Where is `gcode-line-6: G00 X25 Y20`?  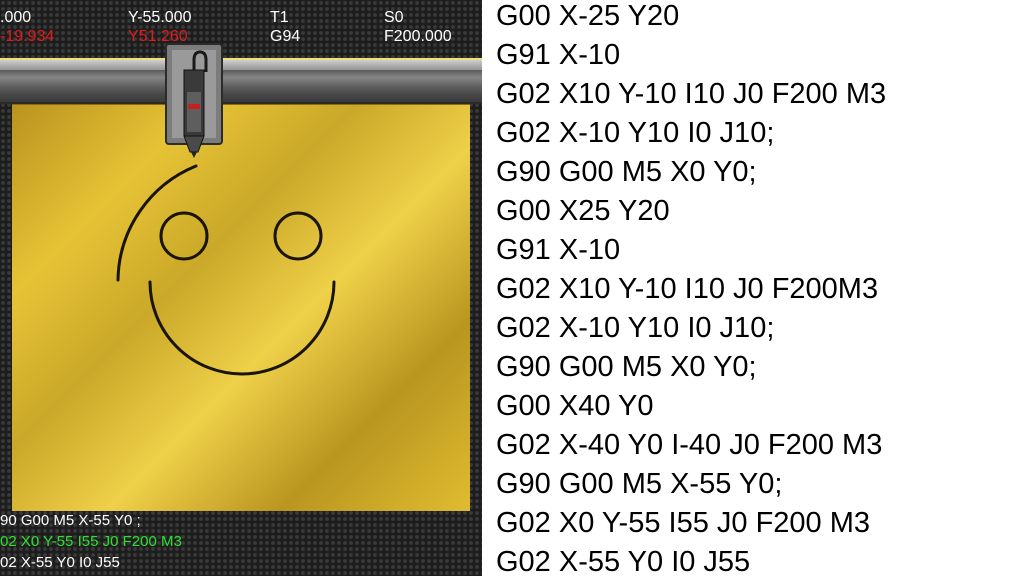
gcode-line-6: G00 X25 Y20 is located at coordinates (583, 211).